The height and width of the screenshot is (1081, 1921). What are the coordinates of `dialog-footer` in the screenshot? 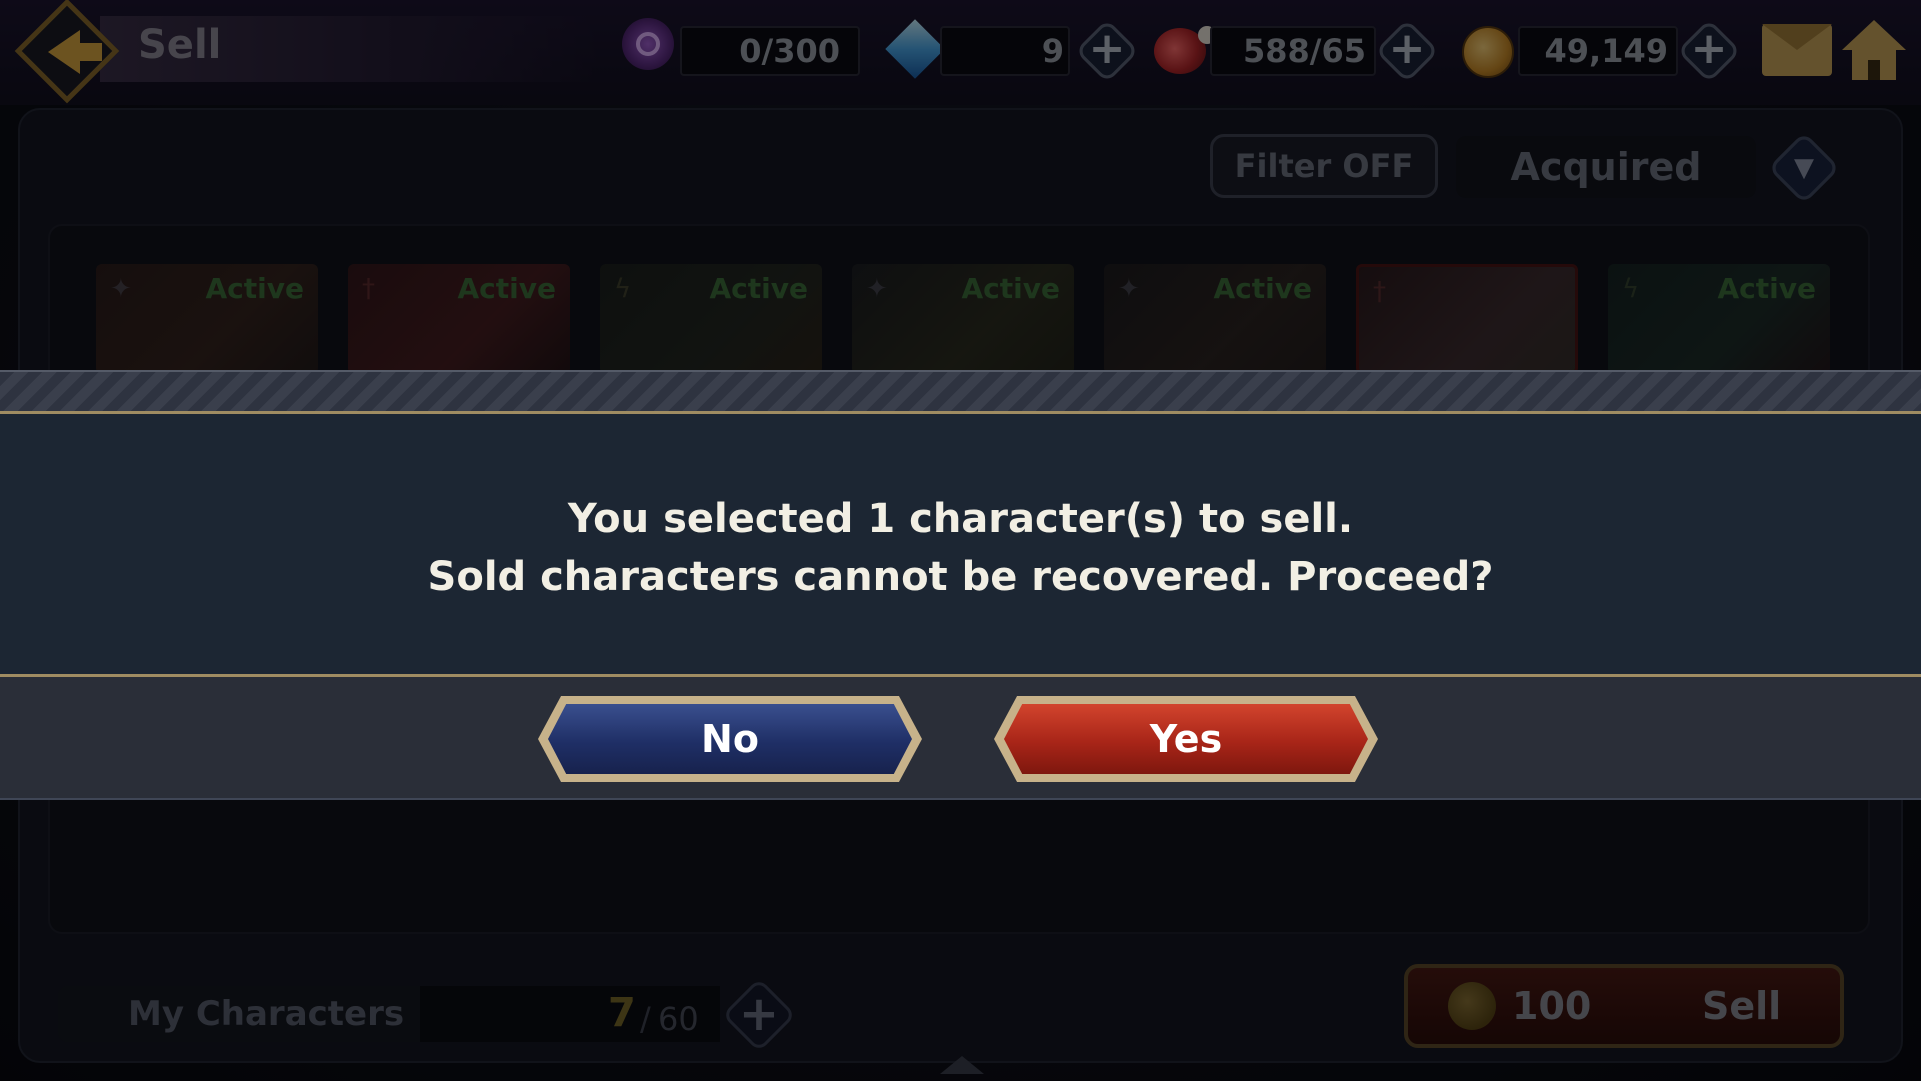 It's located at (960, 737).